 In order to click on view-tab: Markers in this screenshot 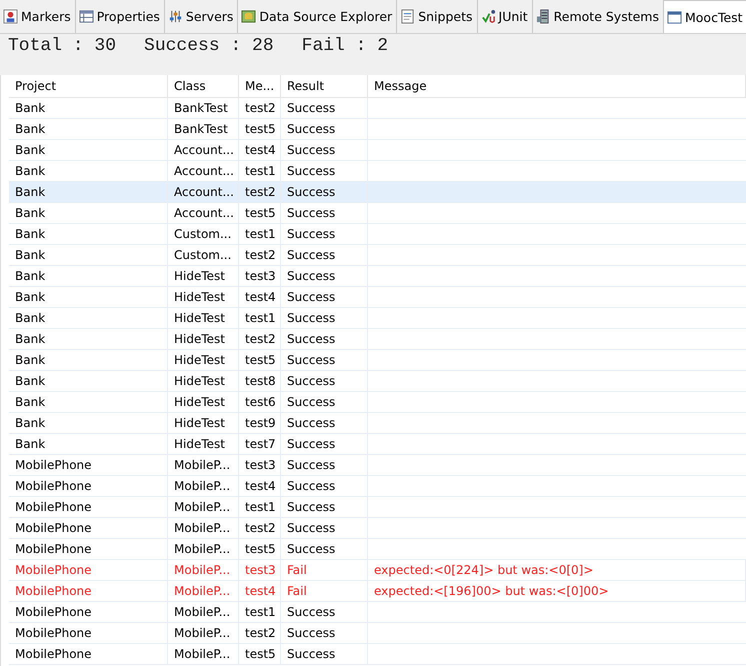, I will do `click(38, 16)`.